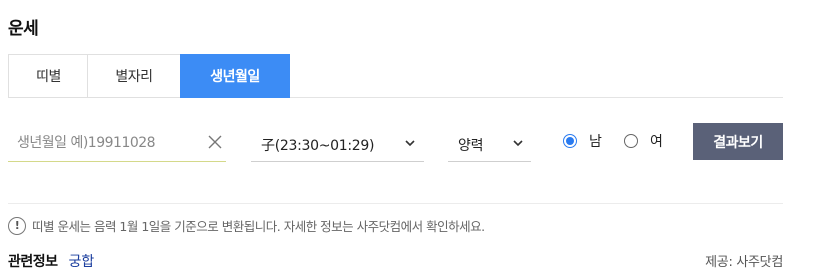 The height and width of the screenshot is (277, 817). What do you see at coordinates (23, 29) in the screenshot?
I see `page-title: 운세` at bounding box center [23, 29].